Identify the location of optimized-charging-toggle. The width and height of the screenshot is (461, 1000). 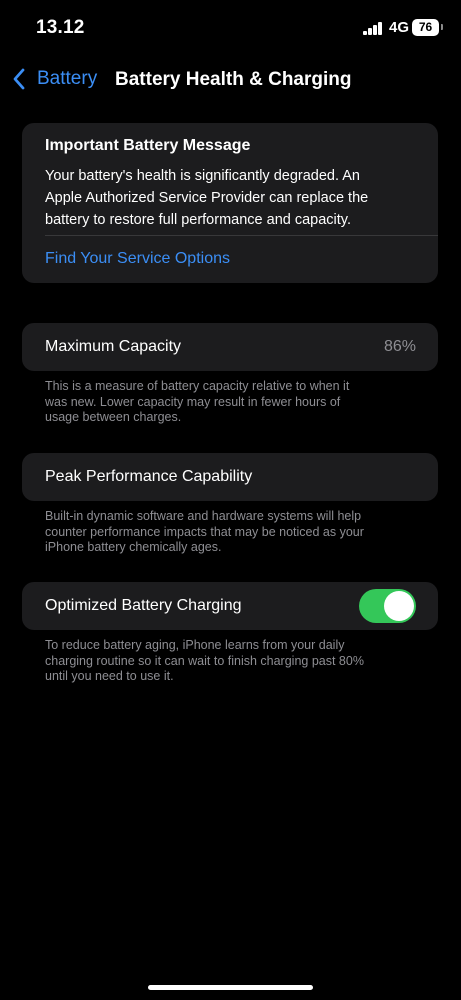
(387, 606).